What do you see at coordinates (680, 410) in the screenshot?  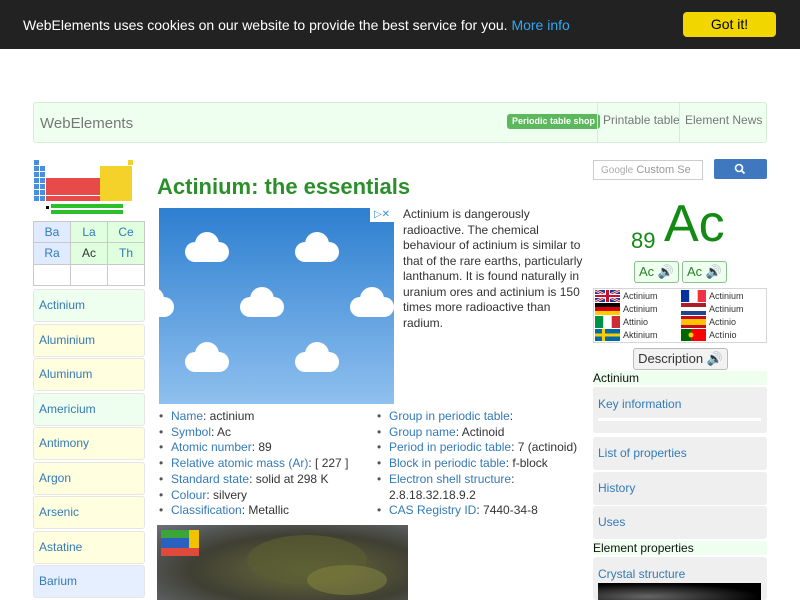 I see `key-information-link: Key information` at bounding box center [680, 410].